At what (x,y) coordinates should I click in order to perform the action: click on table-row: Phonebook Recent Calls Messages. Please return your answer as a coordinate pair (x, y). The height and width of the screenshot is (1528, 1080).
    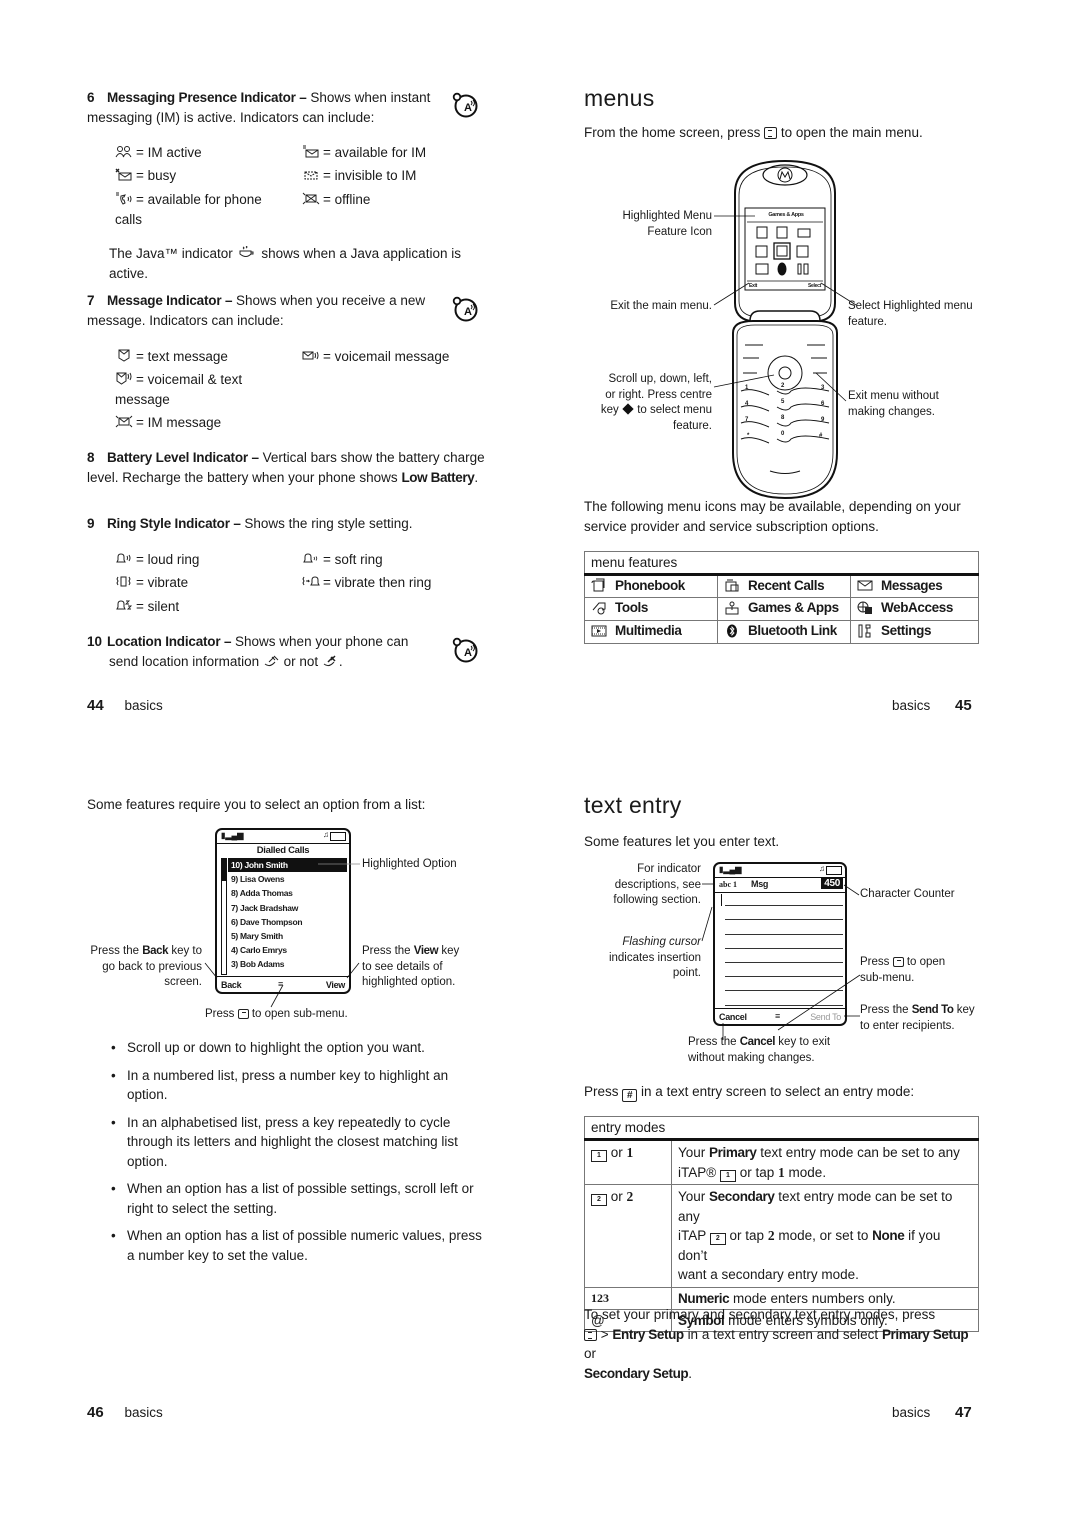
    Looking at the image, I should click on (781, 586).